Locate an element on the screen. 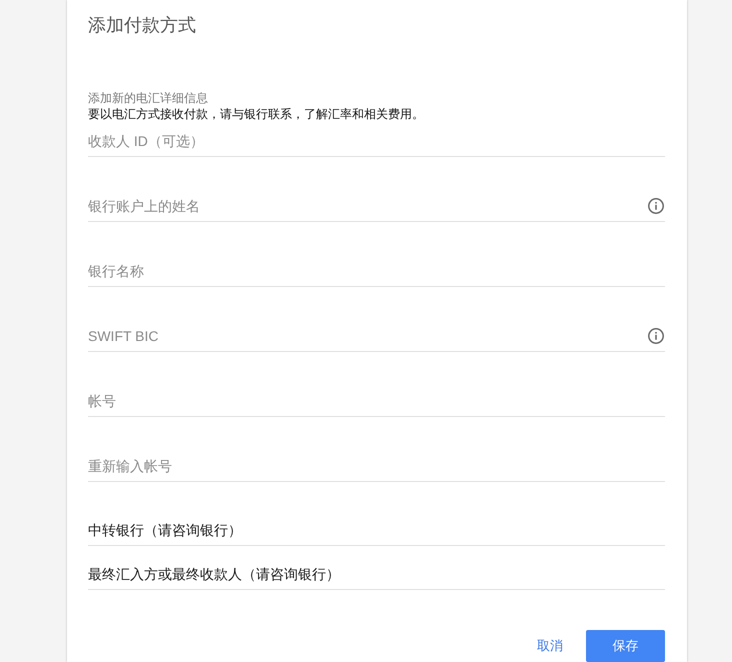 The image size is (732, 662). text-area-field: 中转银行（请咨询银行） is located at coordinates (376, 533).